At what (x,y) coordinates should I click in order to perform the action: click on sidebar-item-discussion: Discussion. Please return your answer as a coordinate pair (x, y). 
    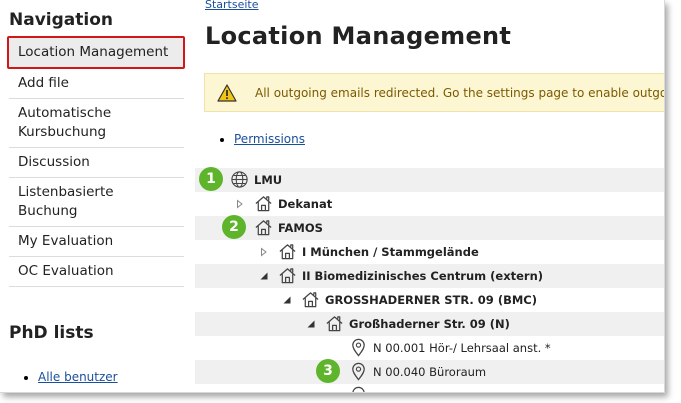
    Looking at the image, I should click on (96, 163).